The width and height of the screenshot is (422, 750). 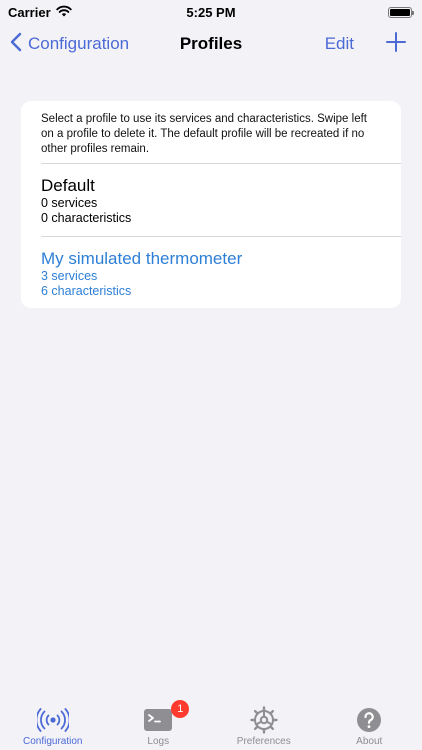 I want to click on tab-label: Logs, so click(x=158, y=741).